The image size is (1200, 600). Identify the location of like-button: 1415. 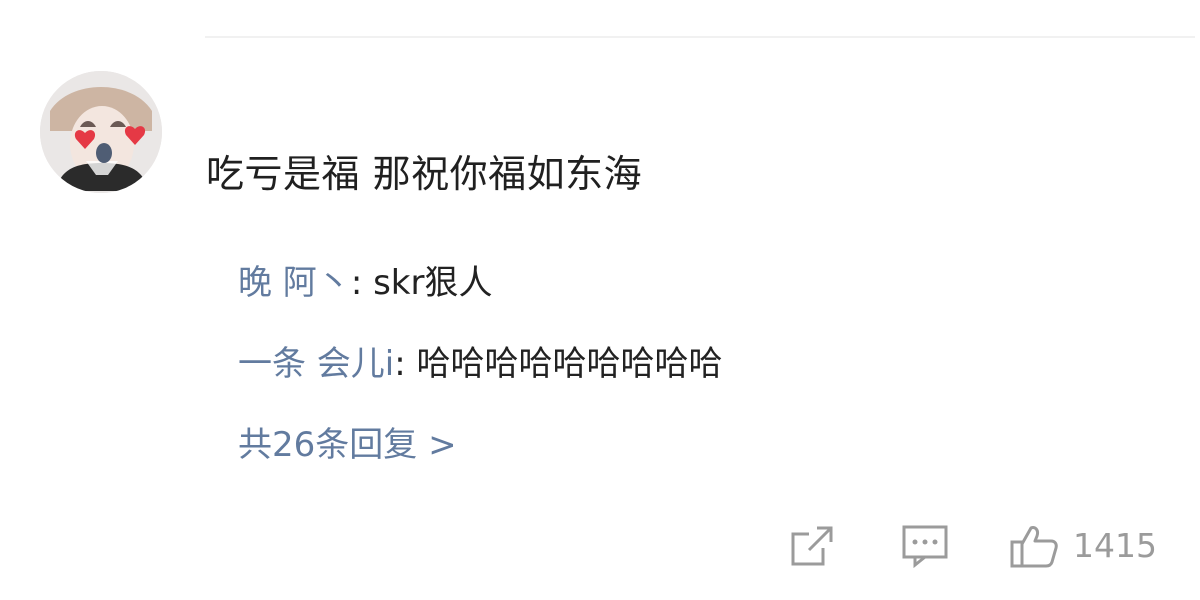
(1083, 546).